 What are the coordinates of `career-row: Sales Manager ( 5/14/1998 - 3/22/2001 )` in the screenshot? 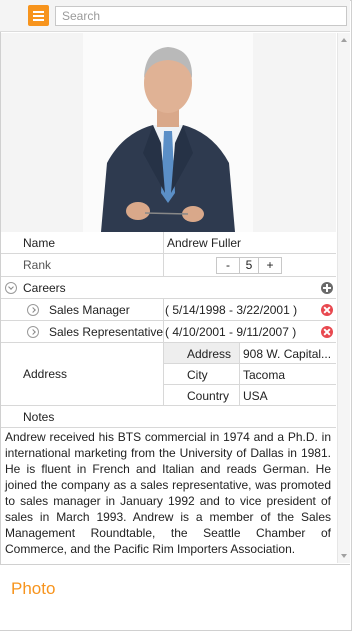 It's located at (168, 310).